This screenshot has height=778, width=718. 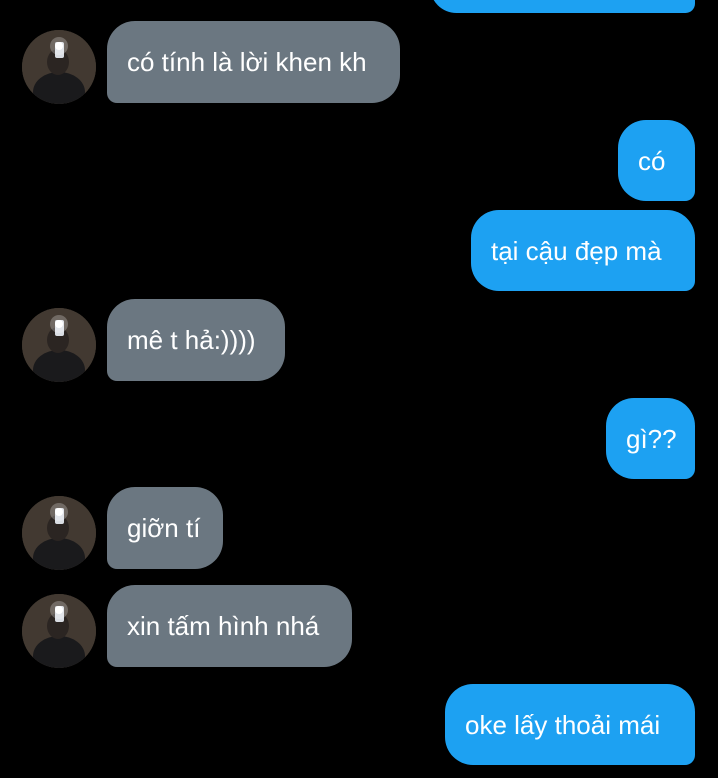 I want to click on message-bubble-incoming: có tính là lời khen kh, so click(x=253, y=62).